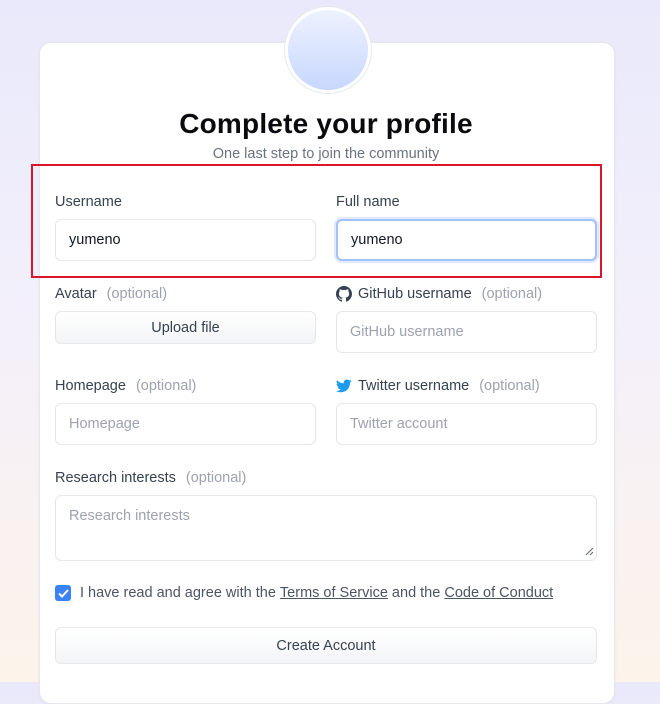  What do you see at coordinates (439, 294) in the screenshot?
I see `github-label: GitHub username (optional)` at bounding box center [439, 294].